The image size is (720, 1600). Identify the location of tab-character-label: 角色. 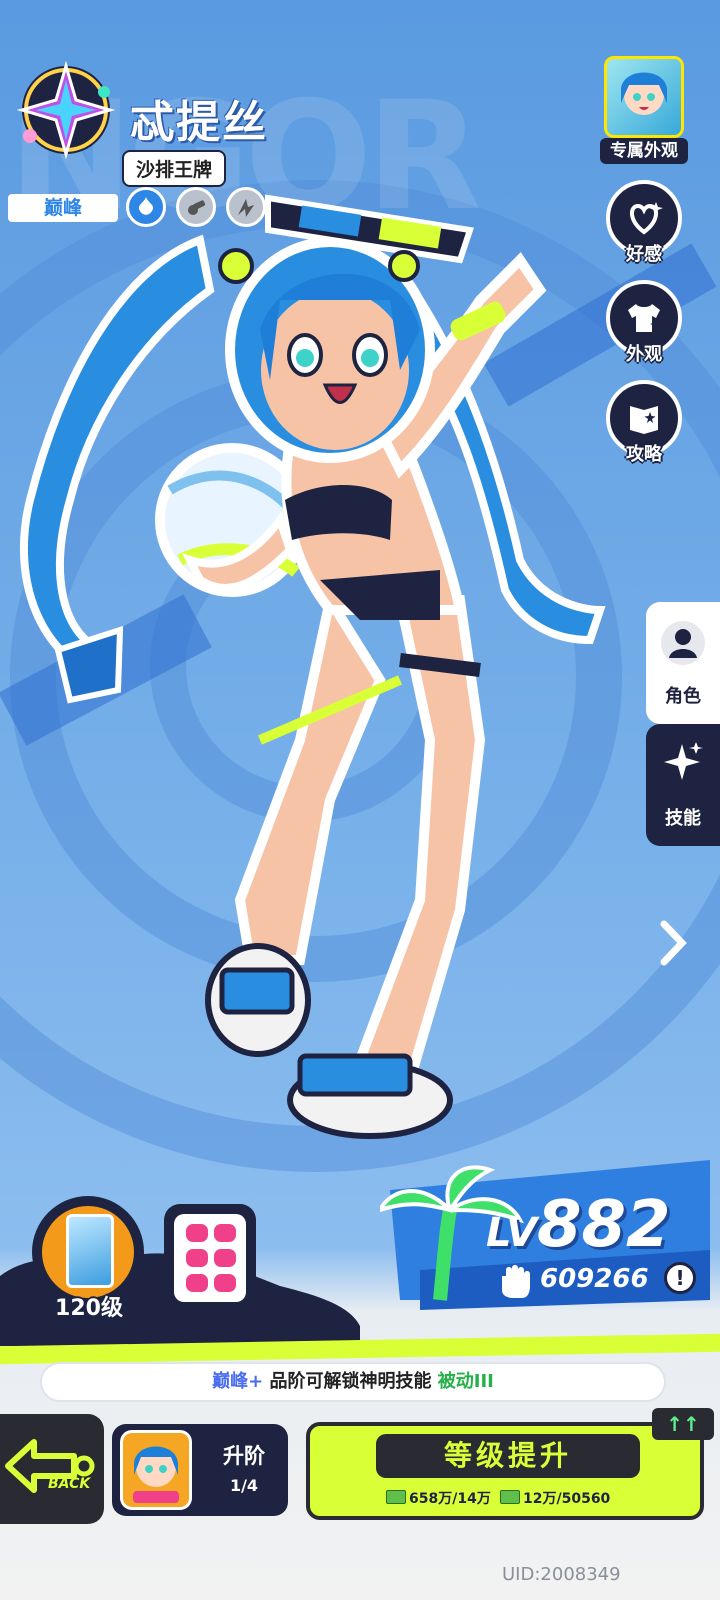
(683, 696).